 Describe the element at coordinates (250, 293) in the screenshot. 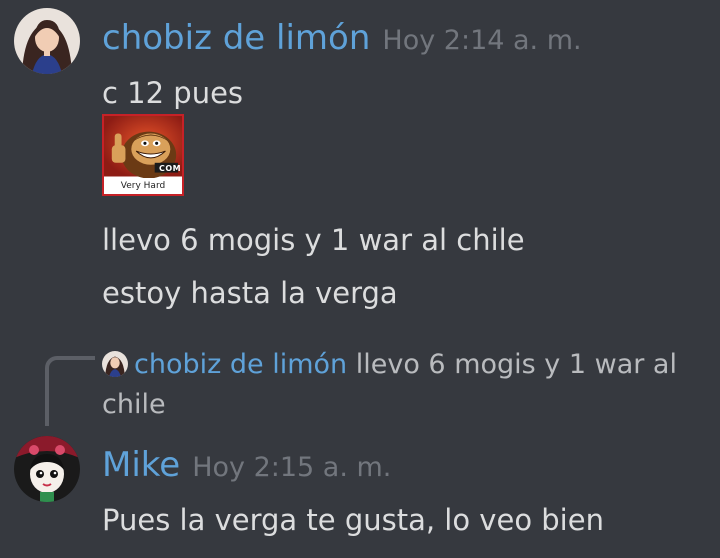

I see `message-text: estoy hasta la verga` at that location.